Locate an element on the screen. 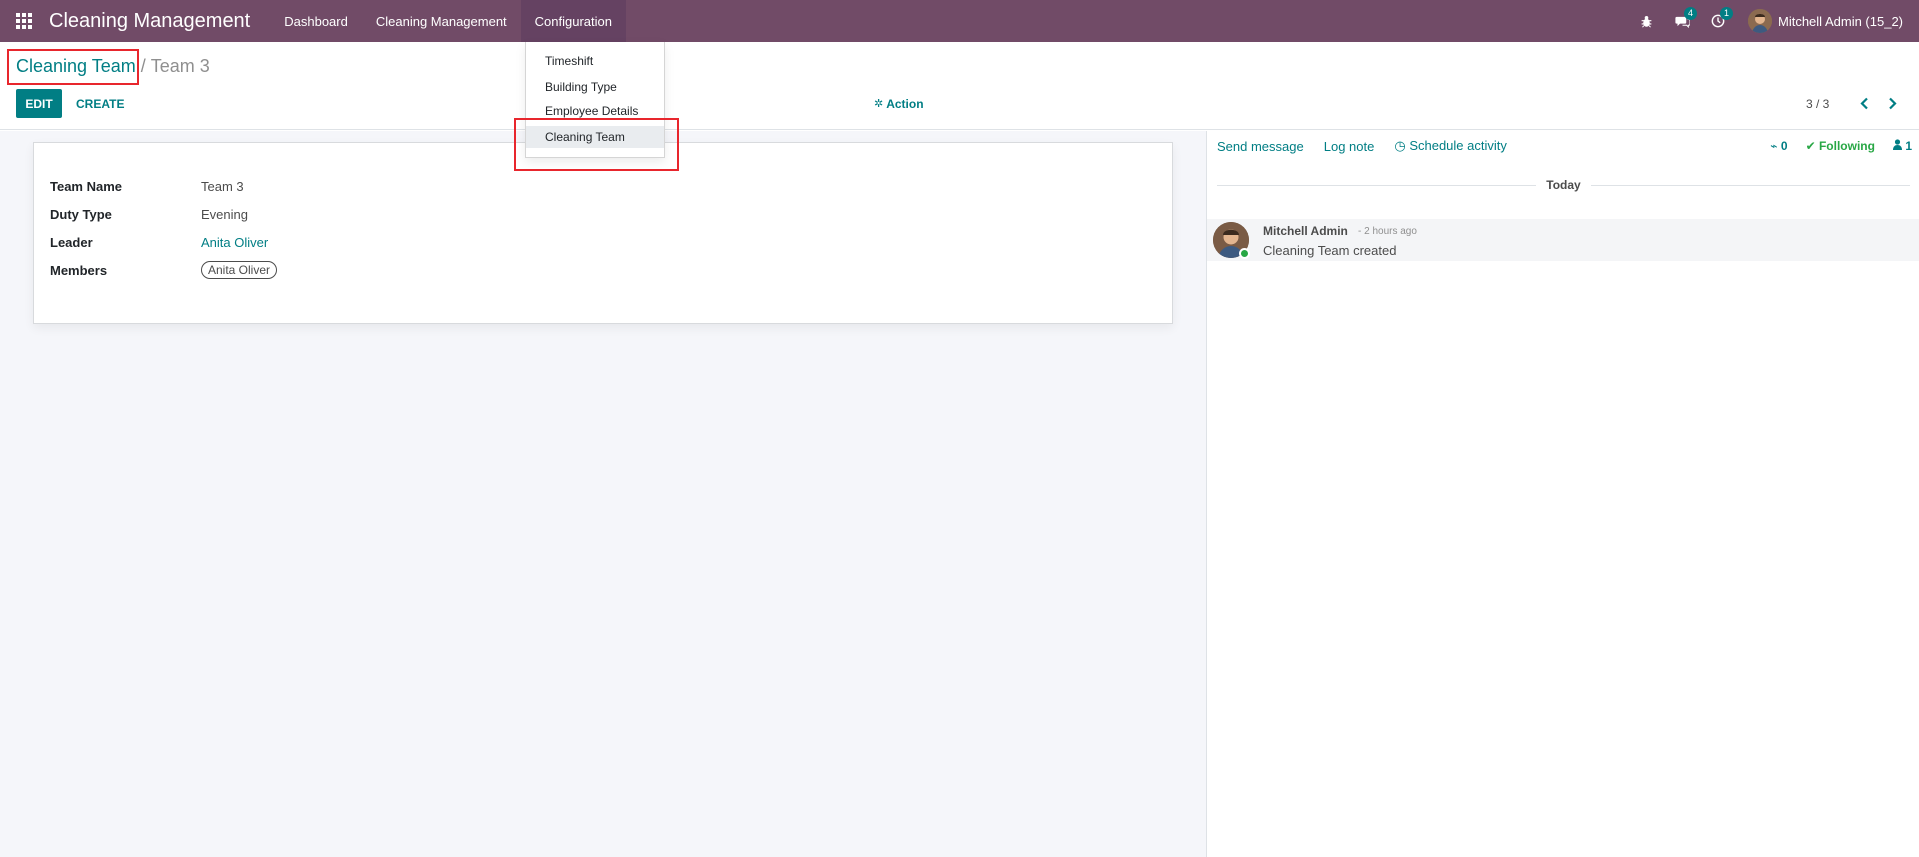  field-duty-type: Duty Type Evening is located at coordinates (149, 214).